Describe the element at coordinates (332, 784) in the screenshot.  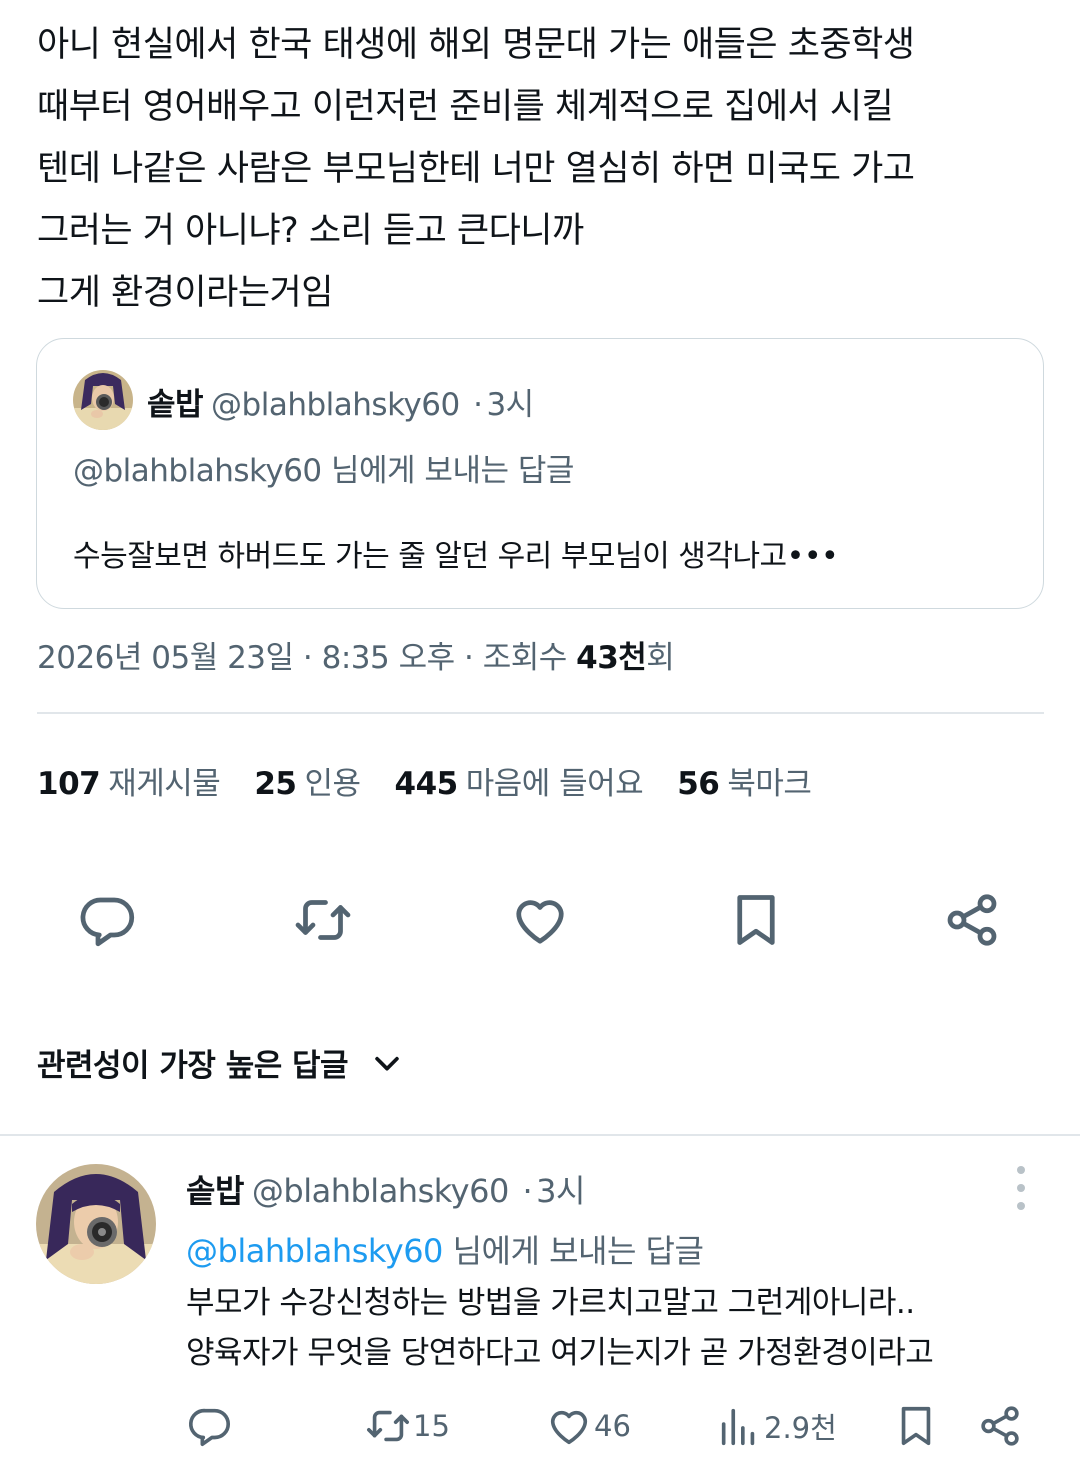
I see `stat-label: 인용` at that location.